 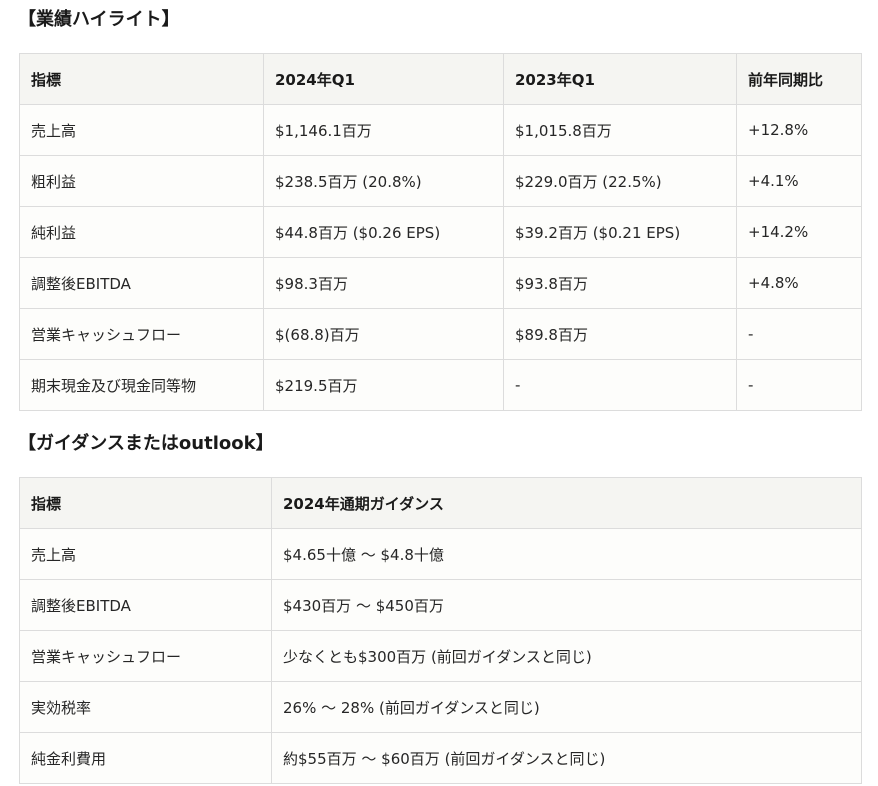 What do you see at coordinates (799, 79) in the screenshot?
I see `column-header: 前年同期比` at bounding box center [799, 79].